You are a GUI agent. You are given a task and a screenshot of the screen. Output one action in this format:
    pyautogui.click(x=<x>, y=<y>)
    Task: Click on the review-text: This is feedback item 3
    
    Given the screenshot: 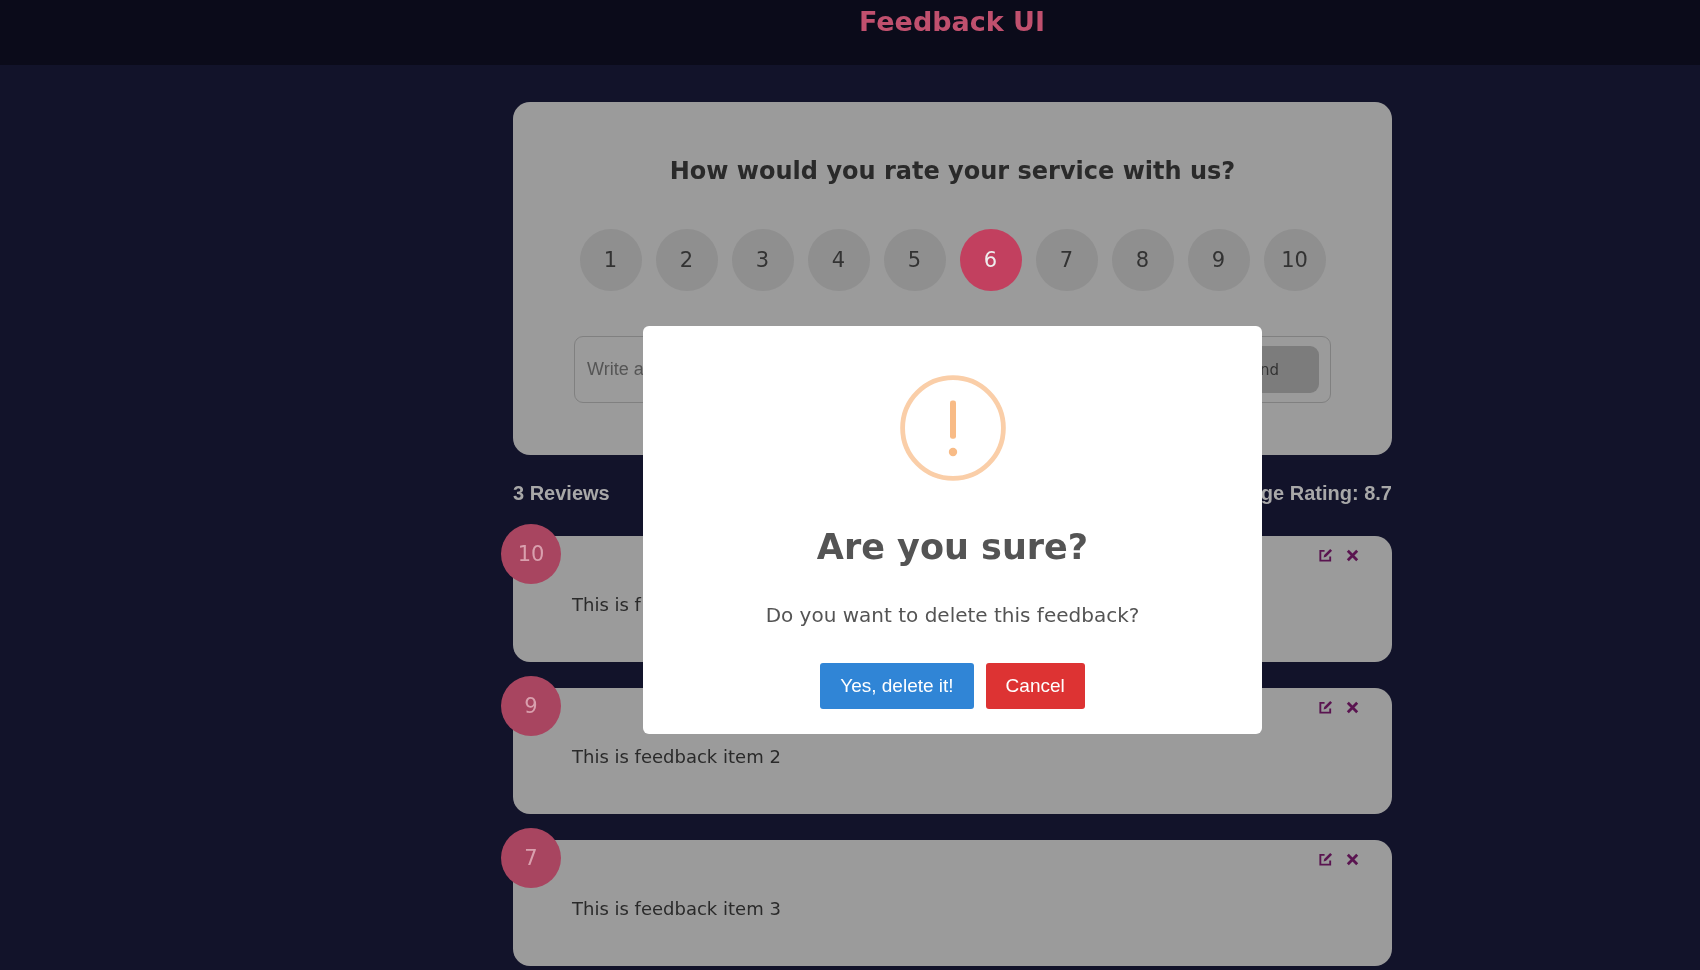 What is the action you would take?
    pyautogui.click(x=676, y=908)
    